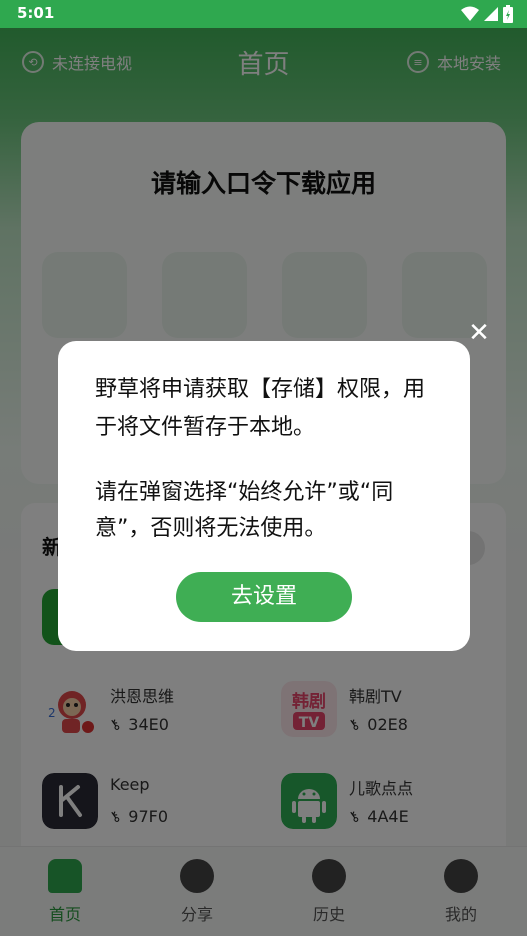  What do you see at coordinates (263, 14) in the screenshot?
I see `status-bar: 5:01` at bounding box center [263, 14].